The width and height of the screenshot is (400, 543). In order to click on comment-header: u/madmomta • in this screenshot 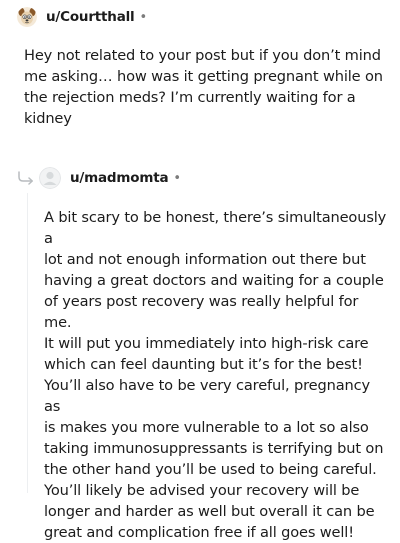, I will do `click(99, 178)`.